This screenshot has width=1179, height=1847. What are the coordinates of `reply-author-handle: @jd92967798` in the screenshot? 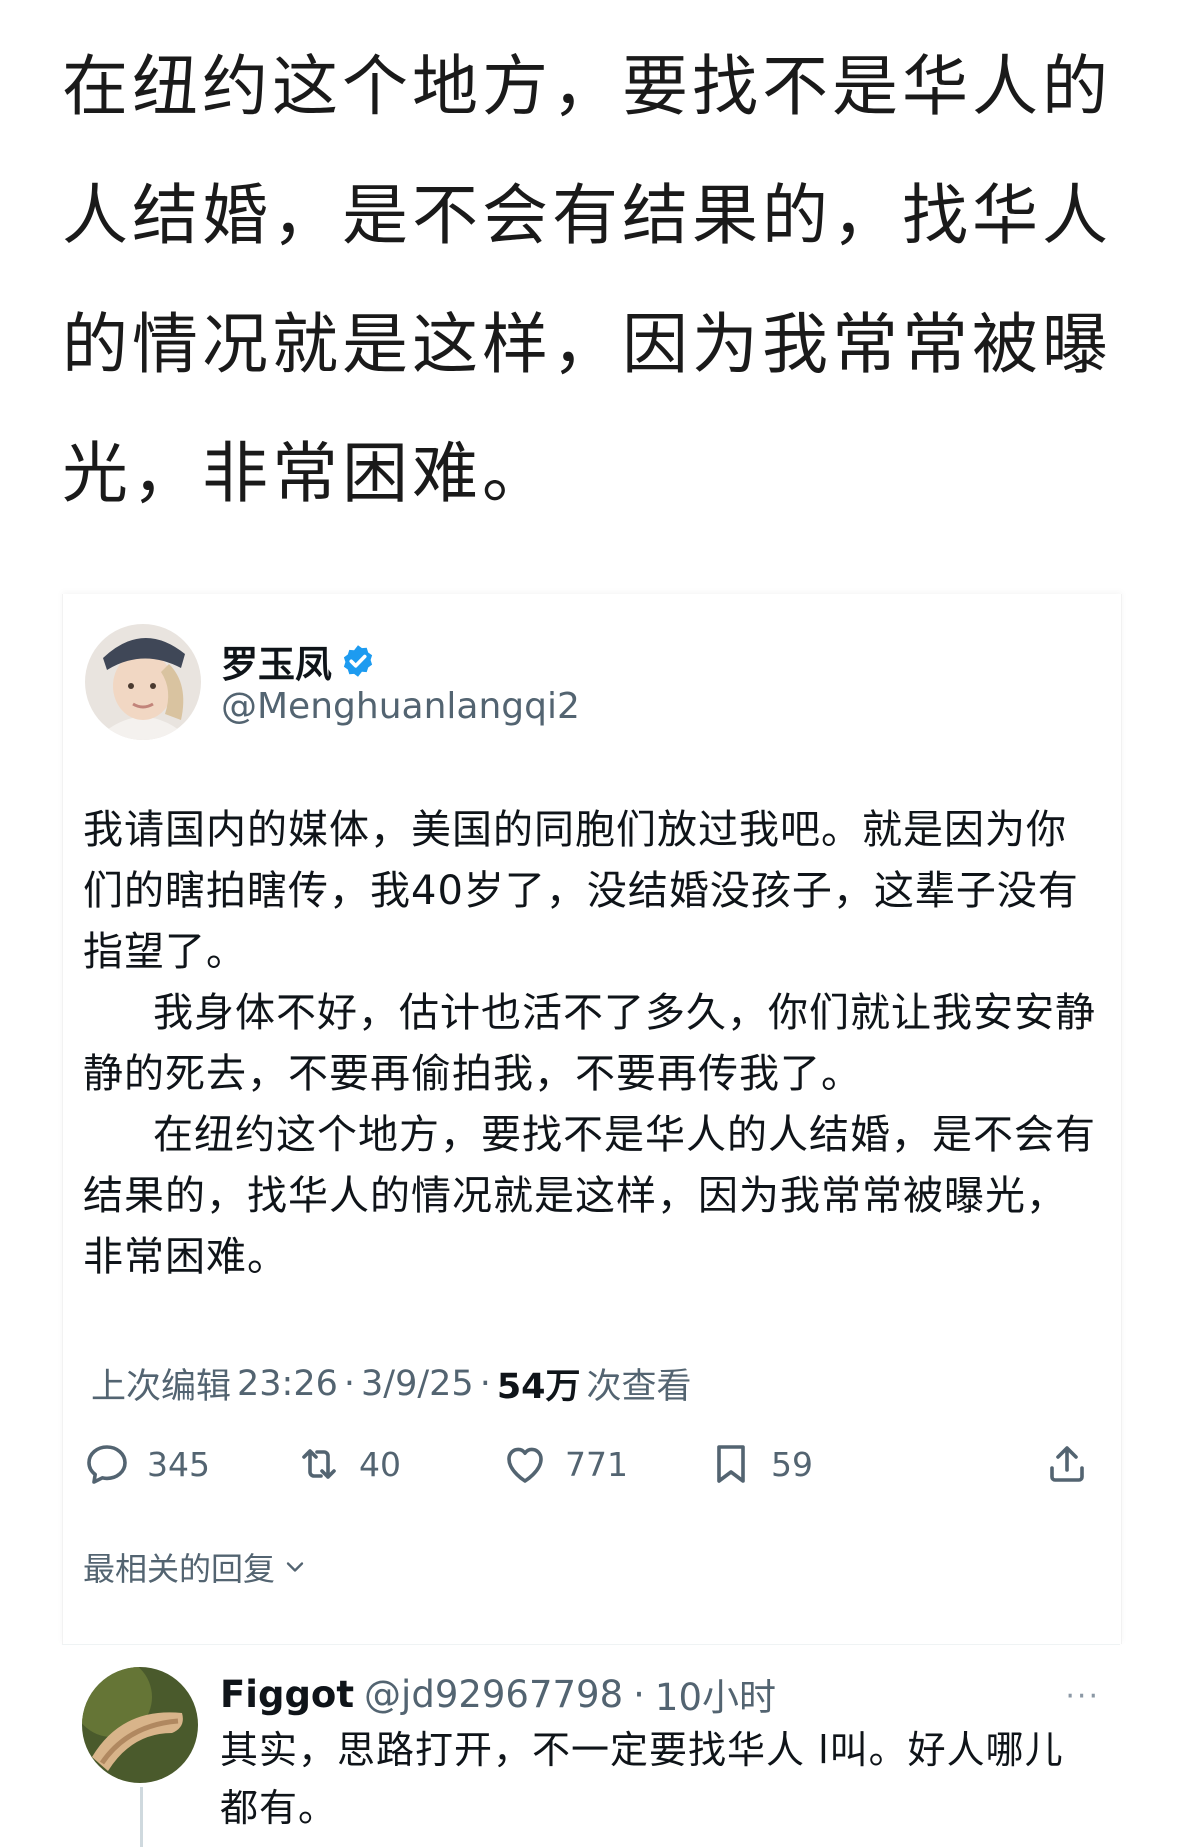 It's located at (493, 1694).